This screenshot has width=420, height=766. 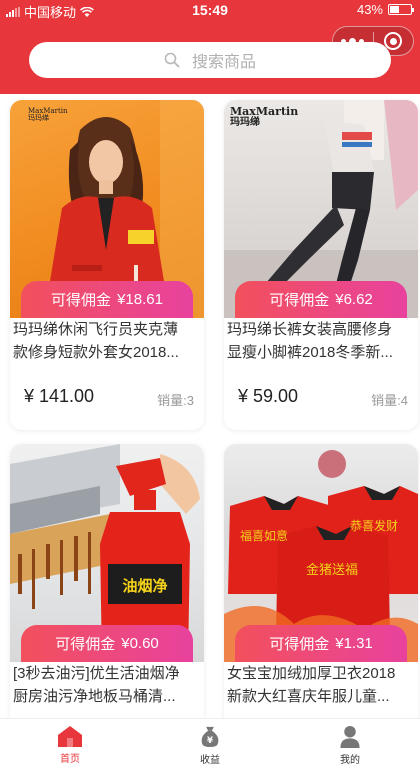 What do you see at coordinates (369, 9) in the screenshot?
I see `battery-percent: 43%` at bounding box center [369, 9].